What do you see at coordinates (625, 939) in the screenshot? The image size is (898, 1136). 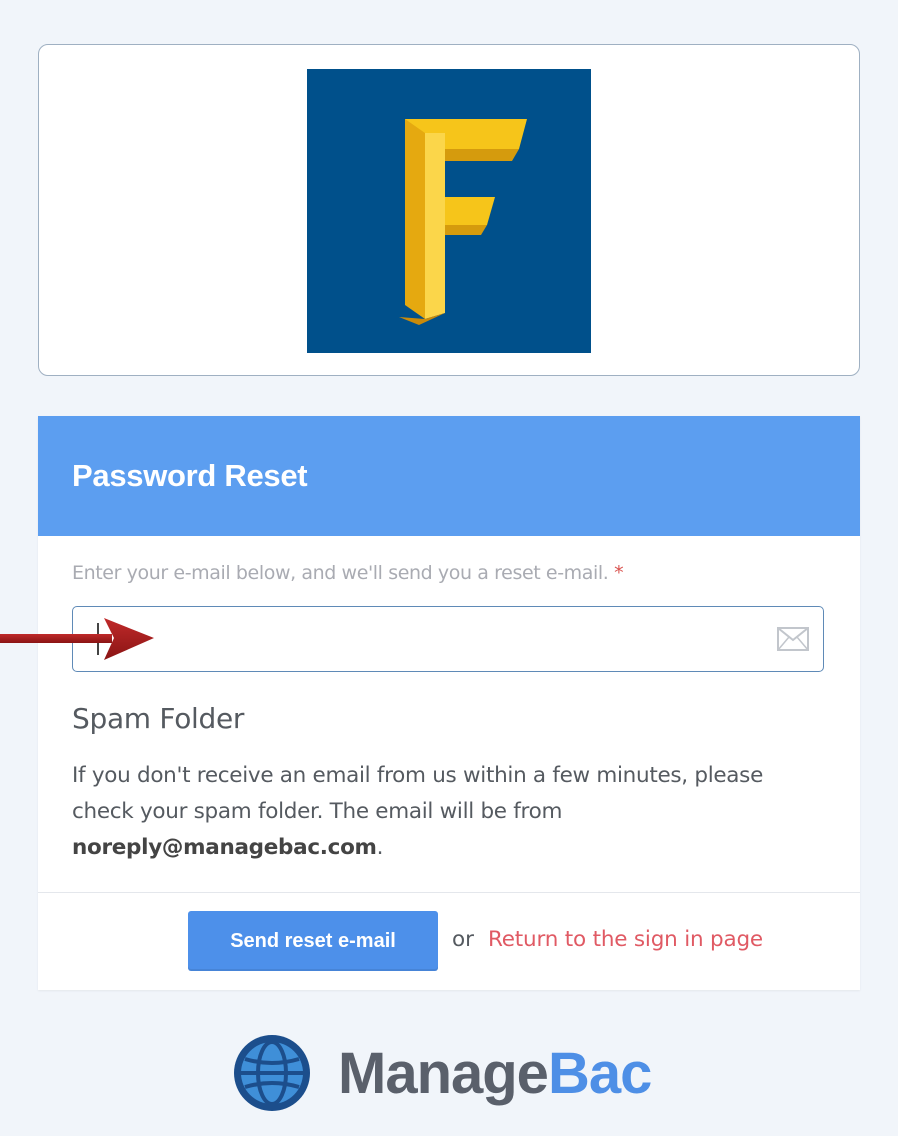 I see `return-to-sign-in-link: Return to the sign in page` at bounding box center [625, 939].